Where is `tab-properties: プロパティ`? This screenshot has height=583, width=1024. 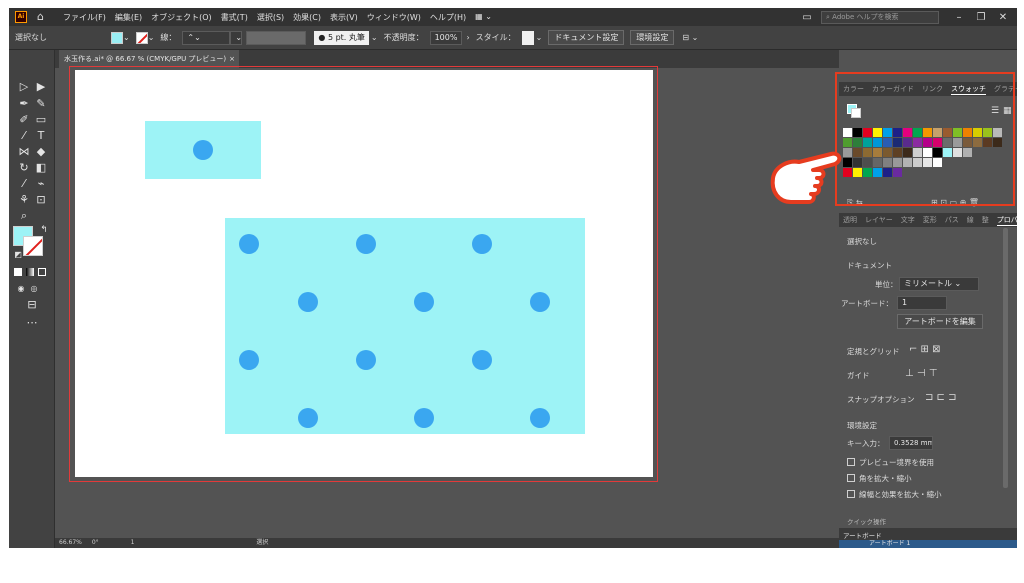 tab-properties: プロパティ is located at coordinates (1006, 220).